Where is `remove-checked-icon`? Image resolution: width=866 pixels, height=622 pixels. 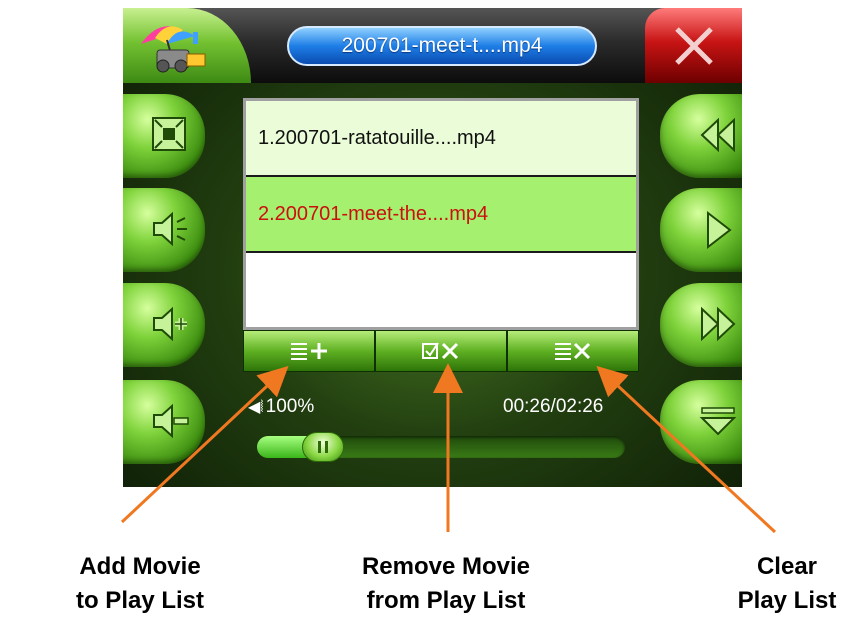
remove-checked-icon is located at coordinates (440, 351).